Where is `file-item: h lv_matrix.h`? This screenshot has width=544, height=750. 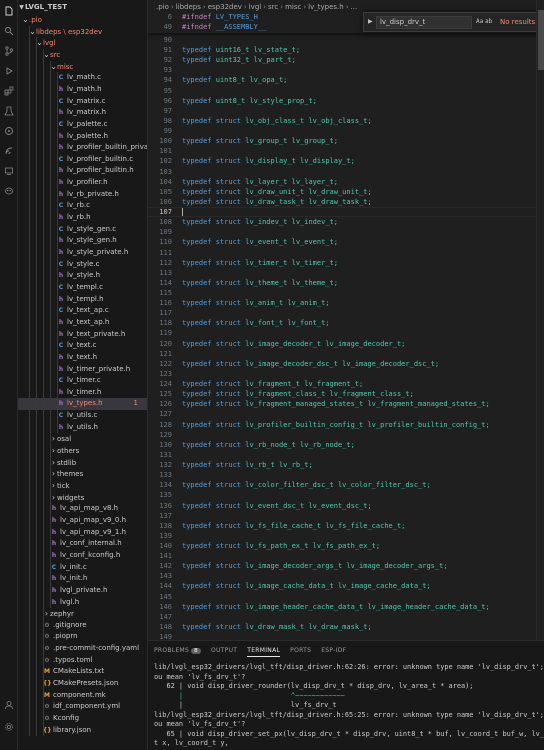 file-item: h lv_matrix.h is located at coordinates (82, 113).